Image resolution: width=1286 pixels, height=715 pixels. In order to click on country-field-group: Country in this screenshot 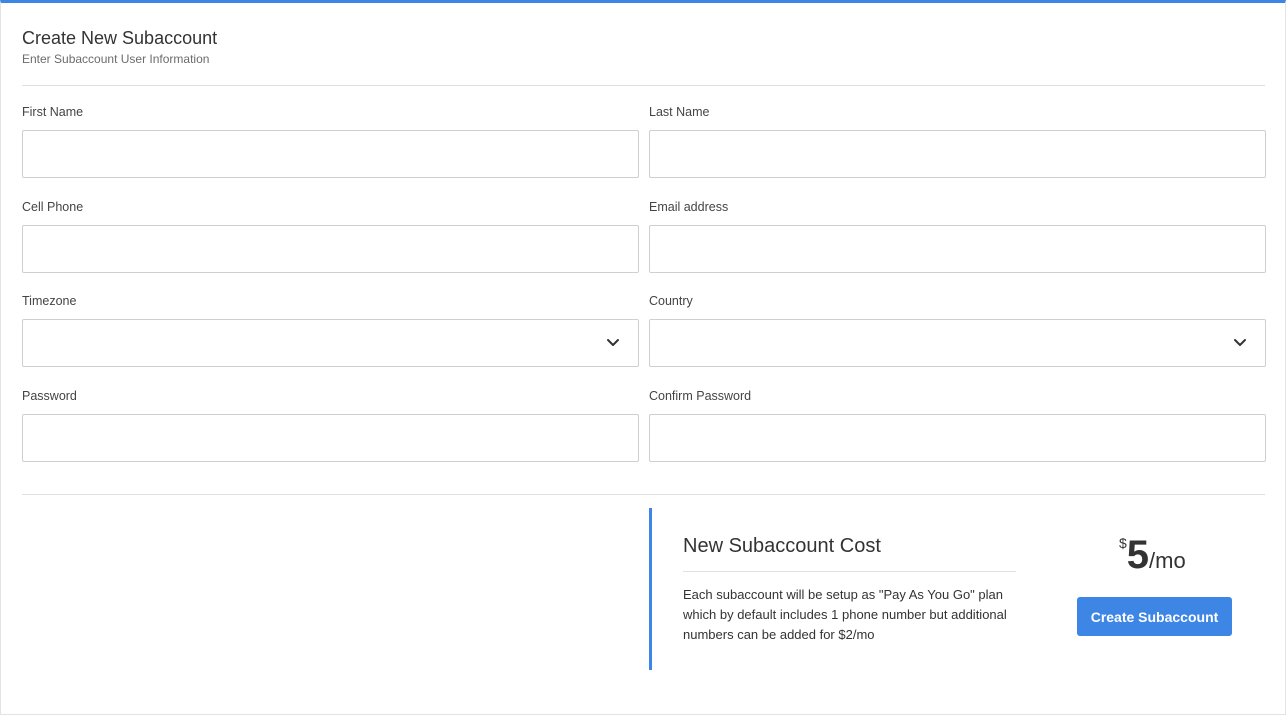, I will do `click(957, 330)`.